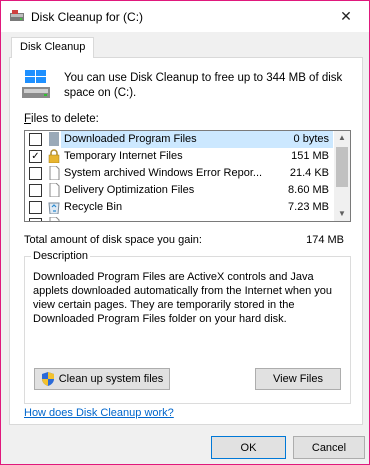  I want to click on list-item-size: 8.60 MB, so click(308, 190).